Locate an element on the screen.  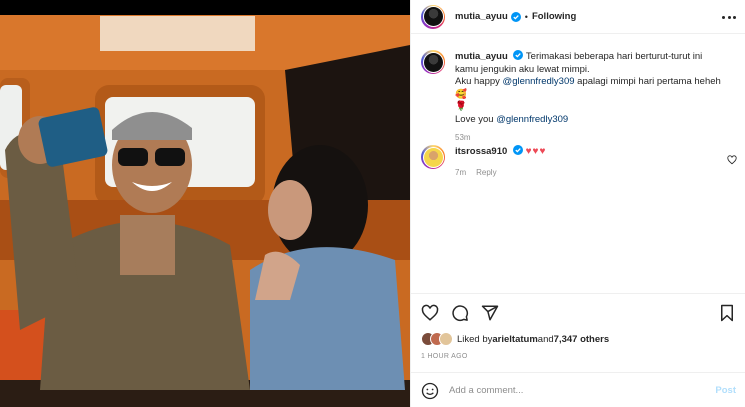
comment-body: itsrossa910 ♥♥♥ 7m Reply is located at coordinates (500, 162).